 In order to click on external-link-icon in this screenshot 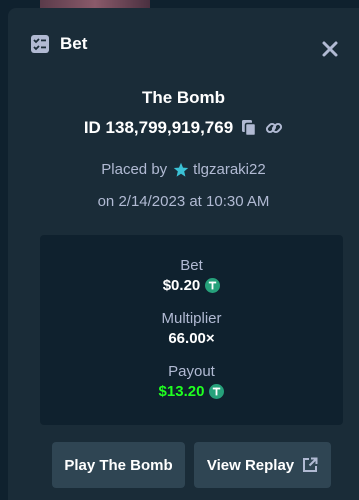, I will do `click(310, 465)`.